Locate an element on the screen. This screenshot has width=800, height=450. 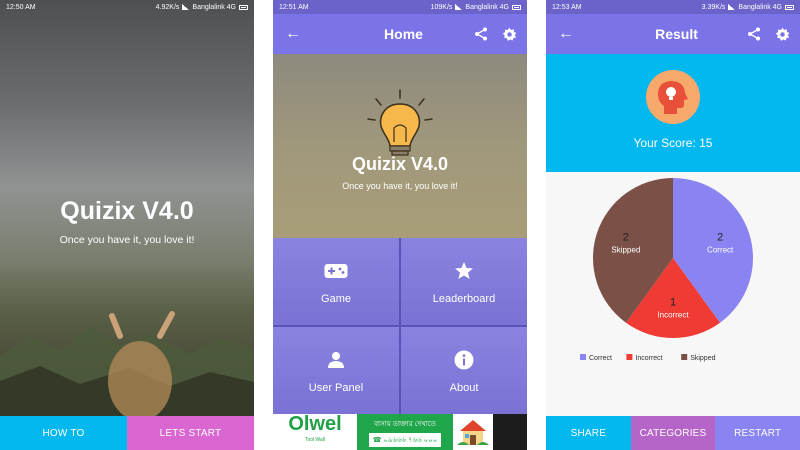
house-icon is located at coordinates (473, 432).